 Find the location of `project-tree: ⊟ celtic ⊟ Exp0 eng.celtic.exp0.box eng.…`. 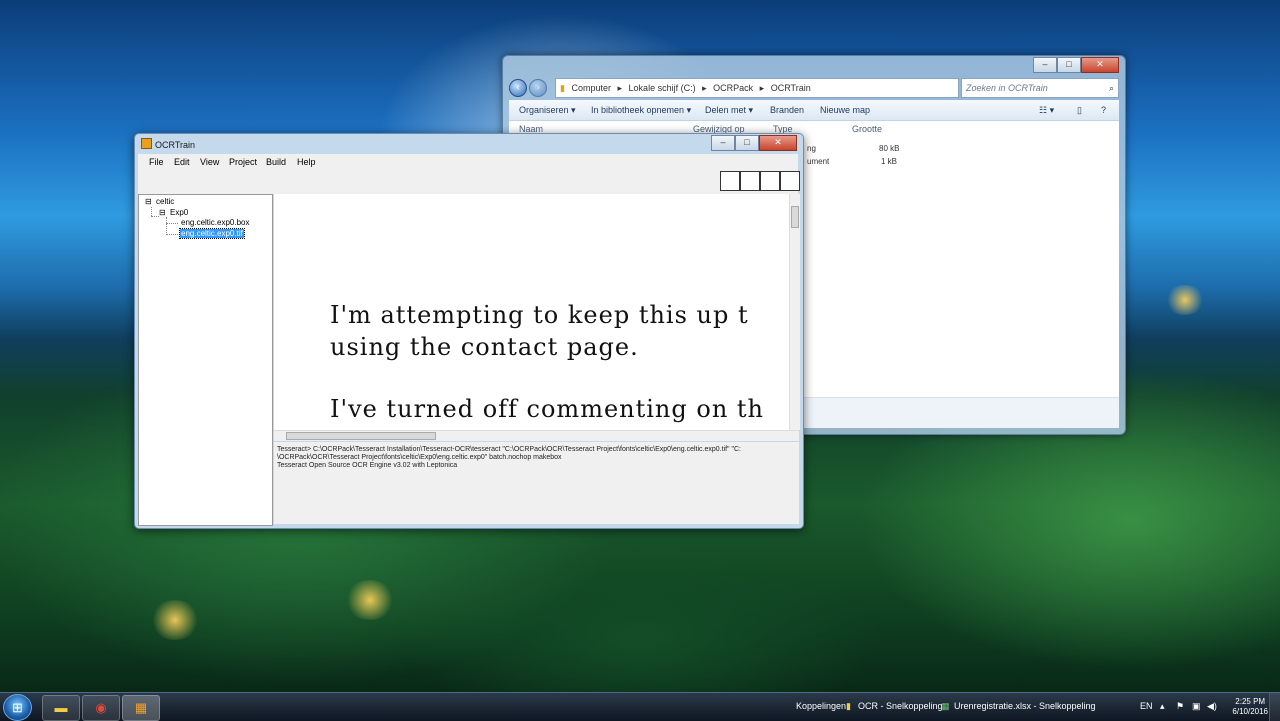

project-tree: ⊟ celtic ⊟ Exp0 eng.celtic.exp0.box eng.… is located at coordinates (205, 360).